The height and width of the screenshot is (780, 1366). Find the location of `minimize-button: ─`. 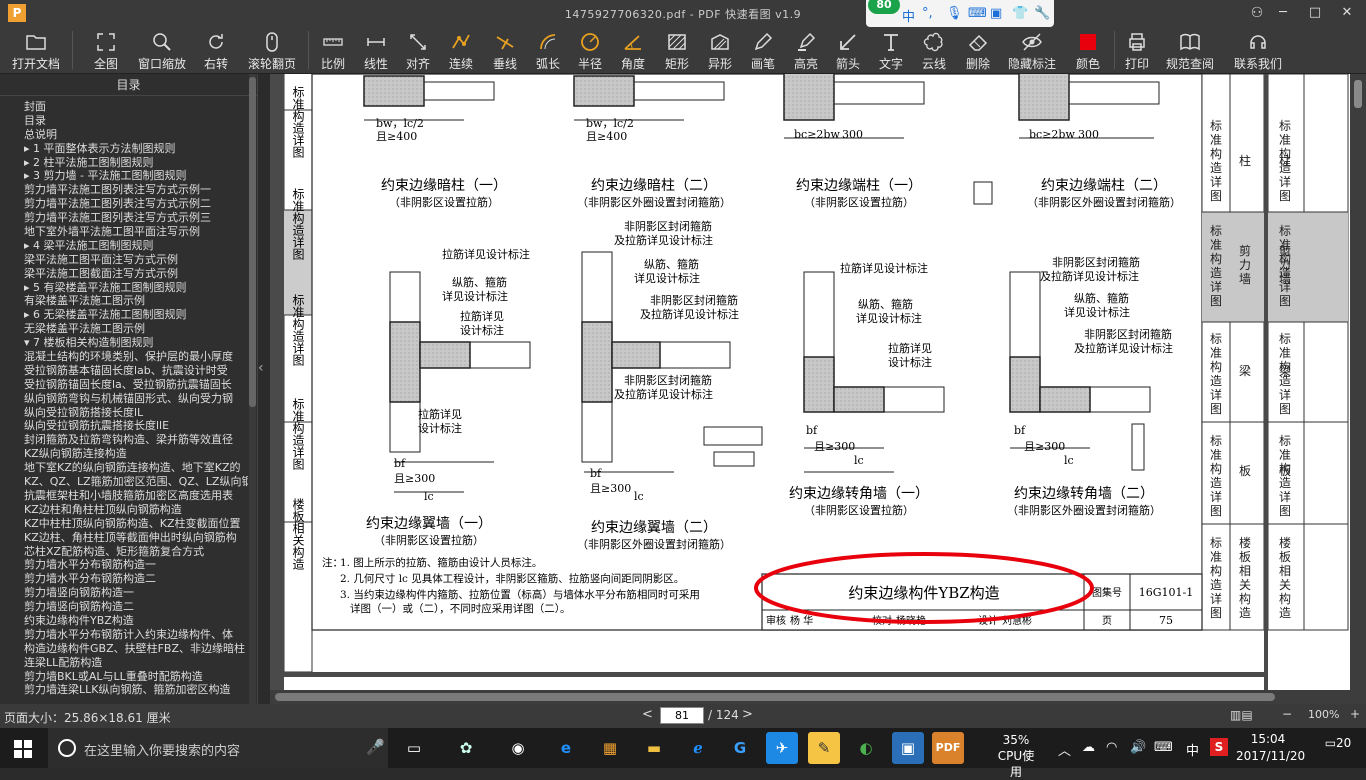

minimize-button: ─ is located at coordinates (1283, 13).